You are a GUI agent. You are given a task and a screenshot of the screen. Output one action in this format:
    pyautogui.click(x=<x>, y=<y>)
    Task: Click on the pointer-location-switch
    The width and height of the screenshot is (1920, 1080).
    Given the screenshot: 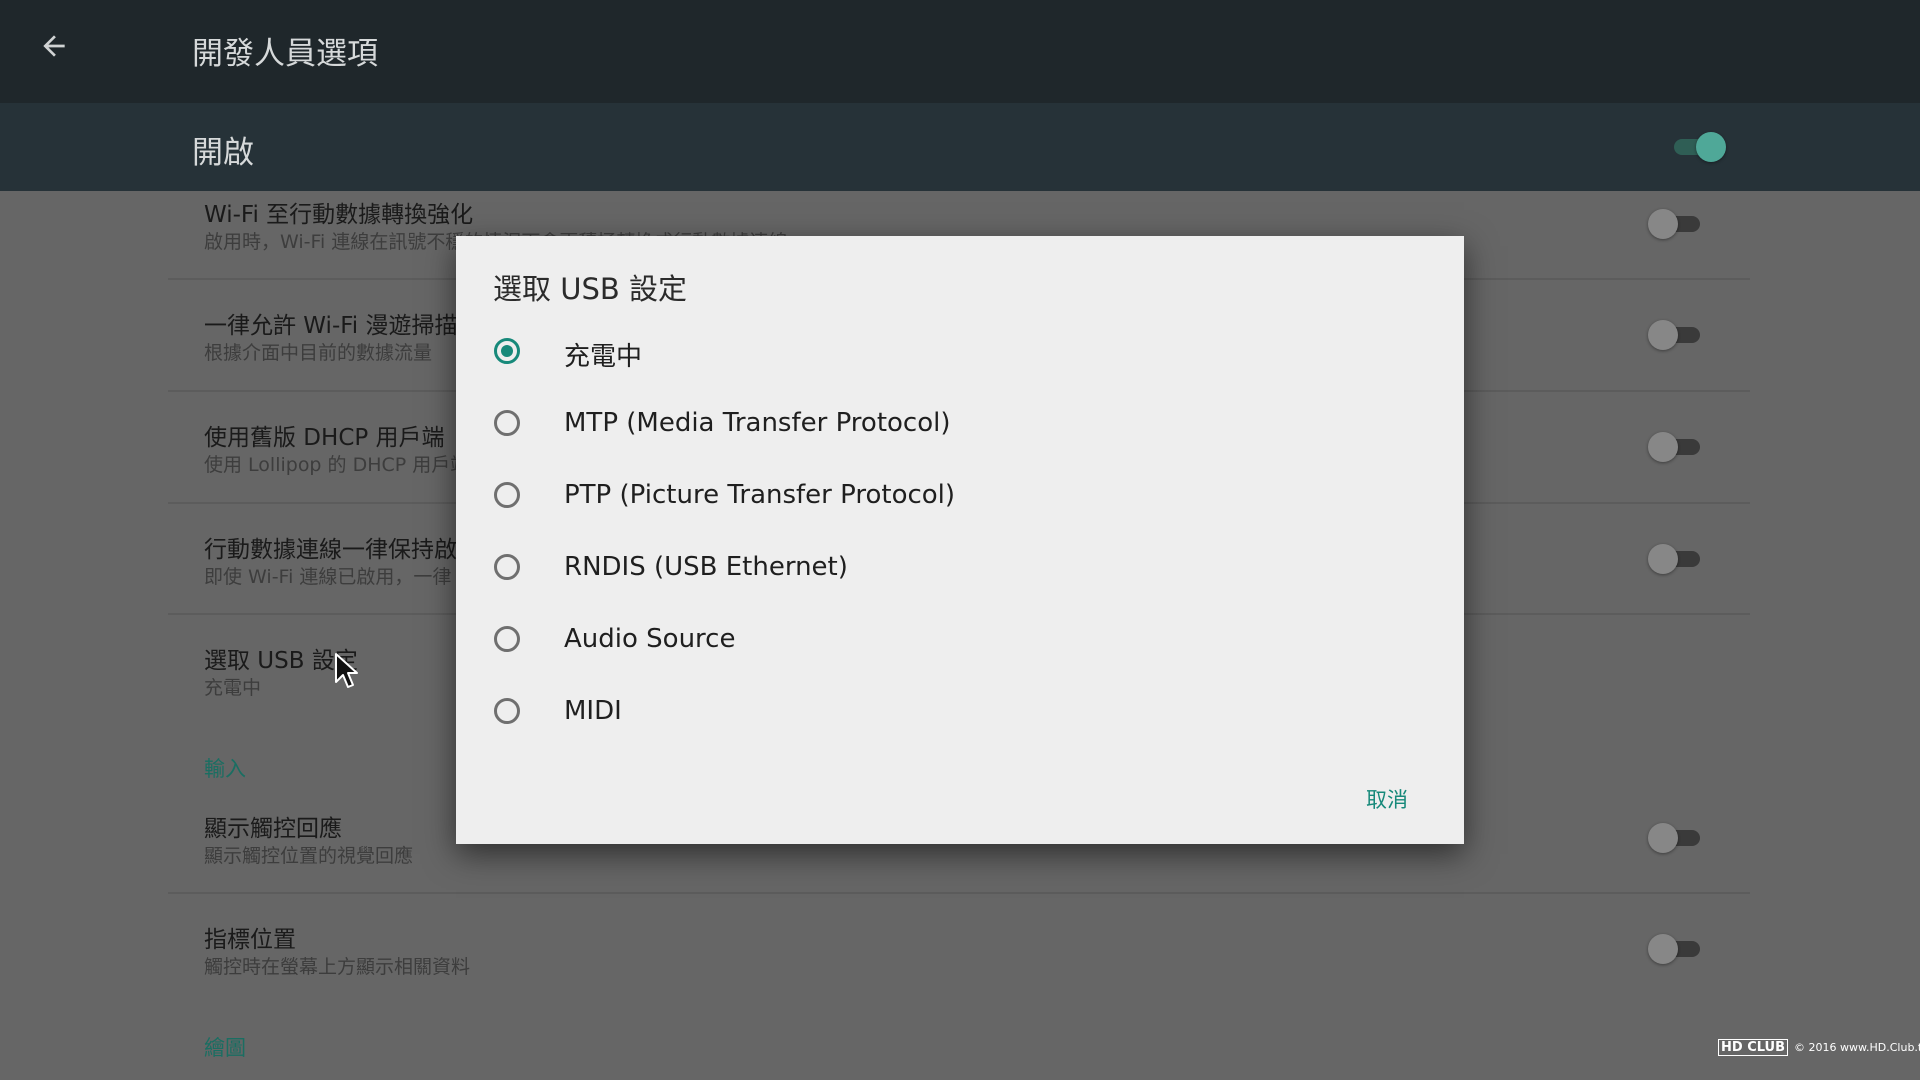 What is the action you would take?
    pyautogui.click(x=1676, y=949)
    